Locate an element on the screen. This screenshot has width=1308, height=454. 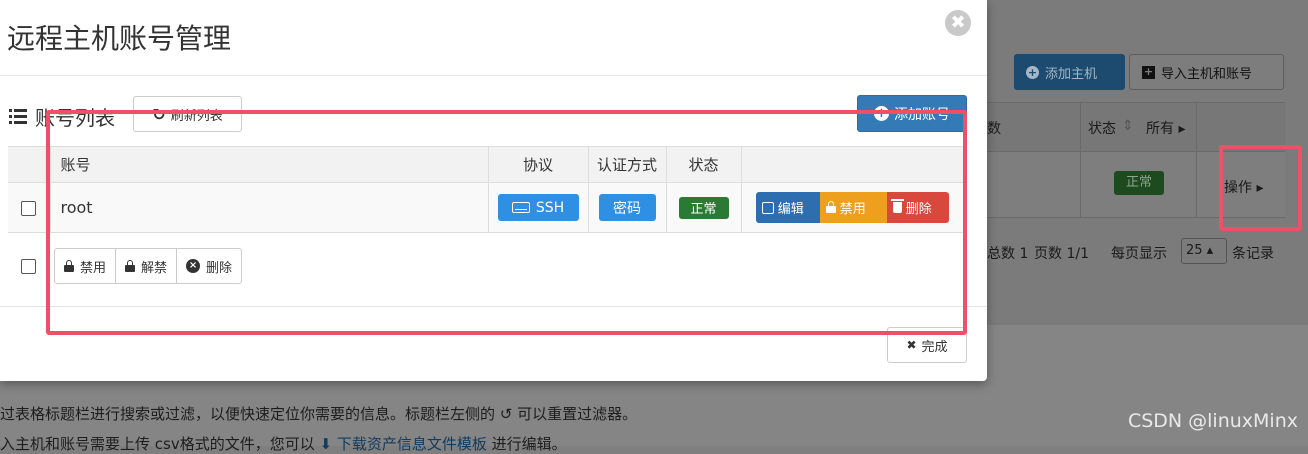
remove-circle-icon: × is located at coordinates (193, 266).